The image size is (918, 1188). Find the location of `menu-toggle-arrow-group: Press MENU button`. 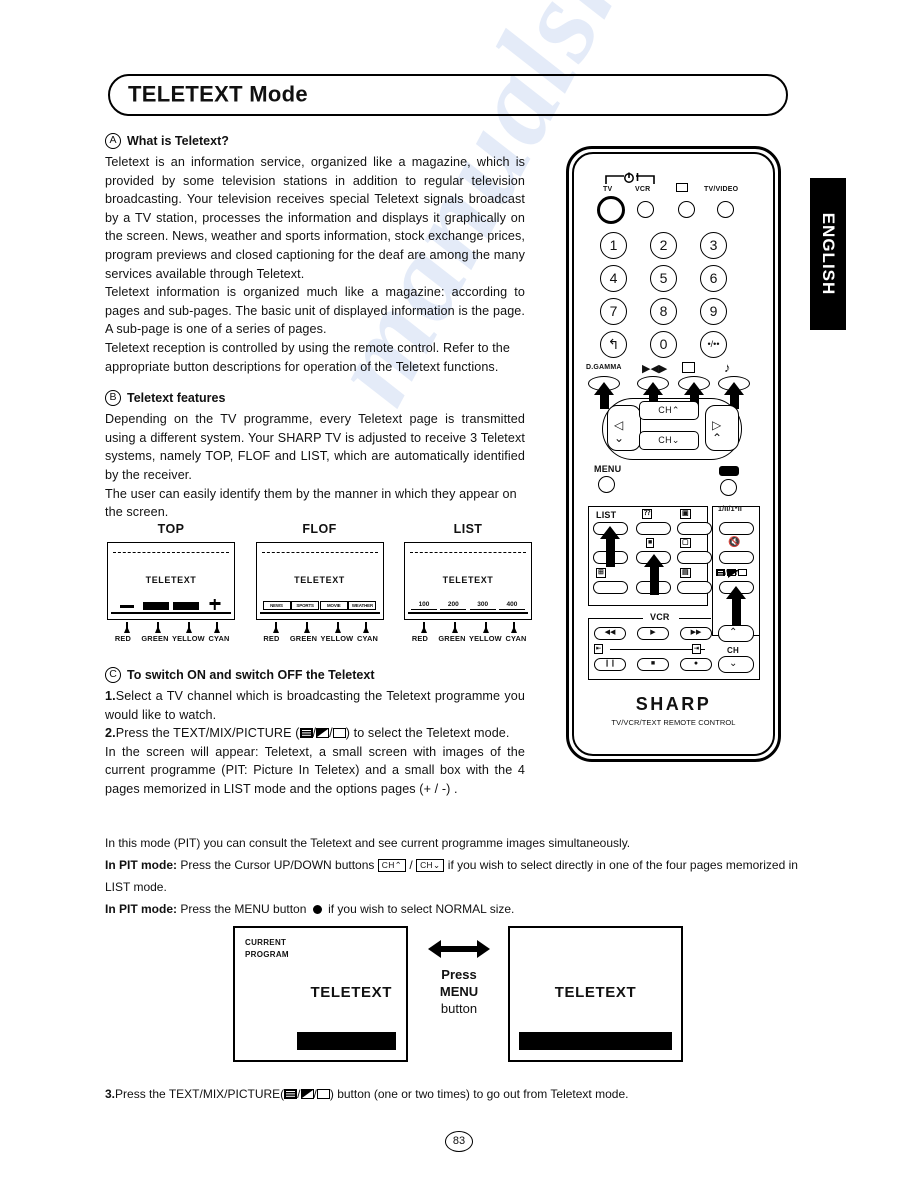

menu-toggle-arrow-group: Press MENU button is located at coordinates (459, 978).